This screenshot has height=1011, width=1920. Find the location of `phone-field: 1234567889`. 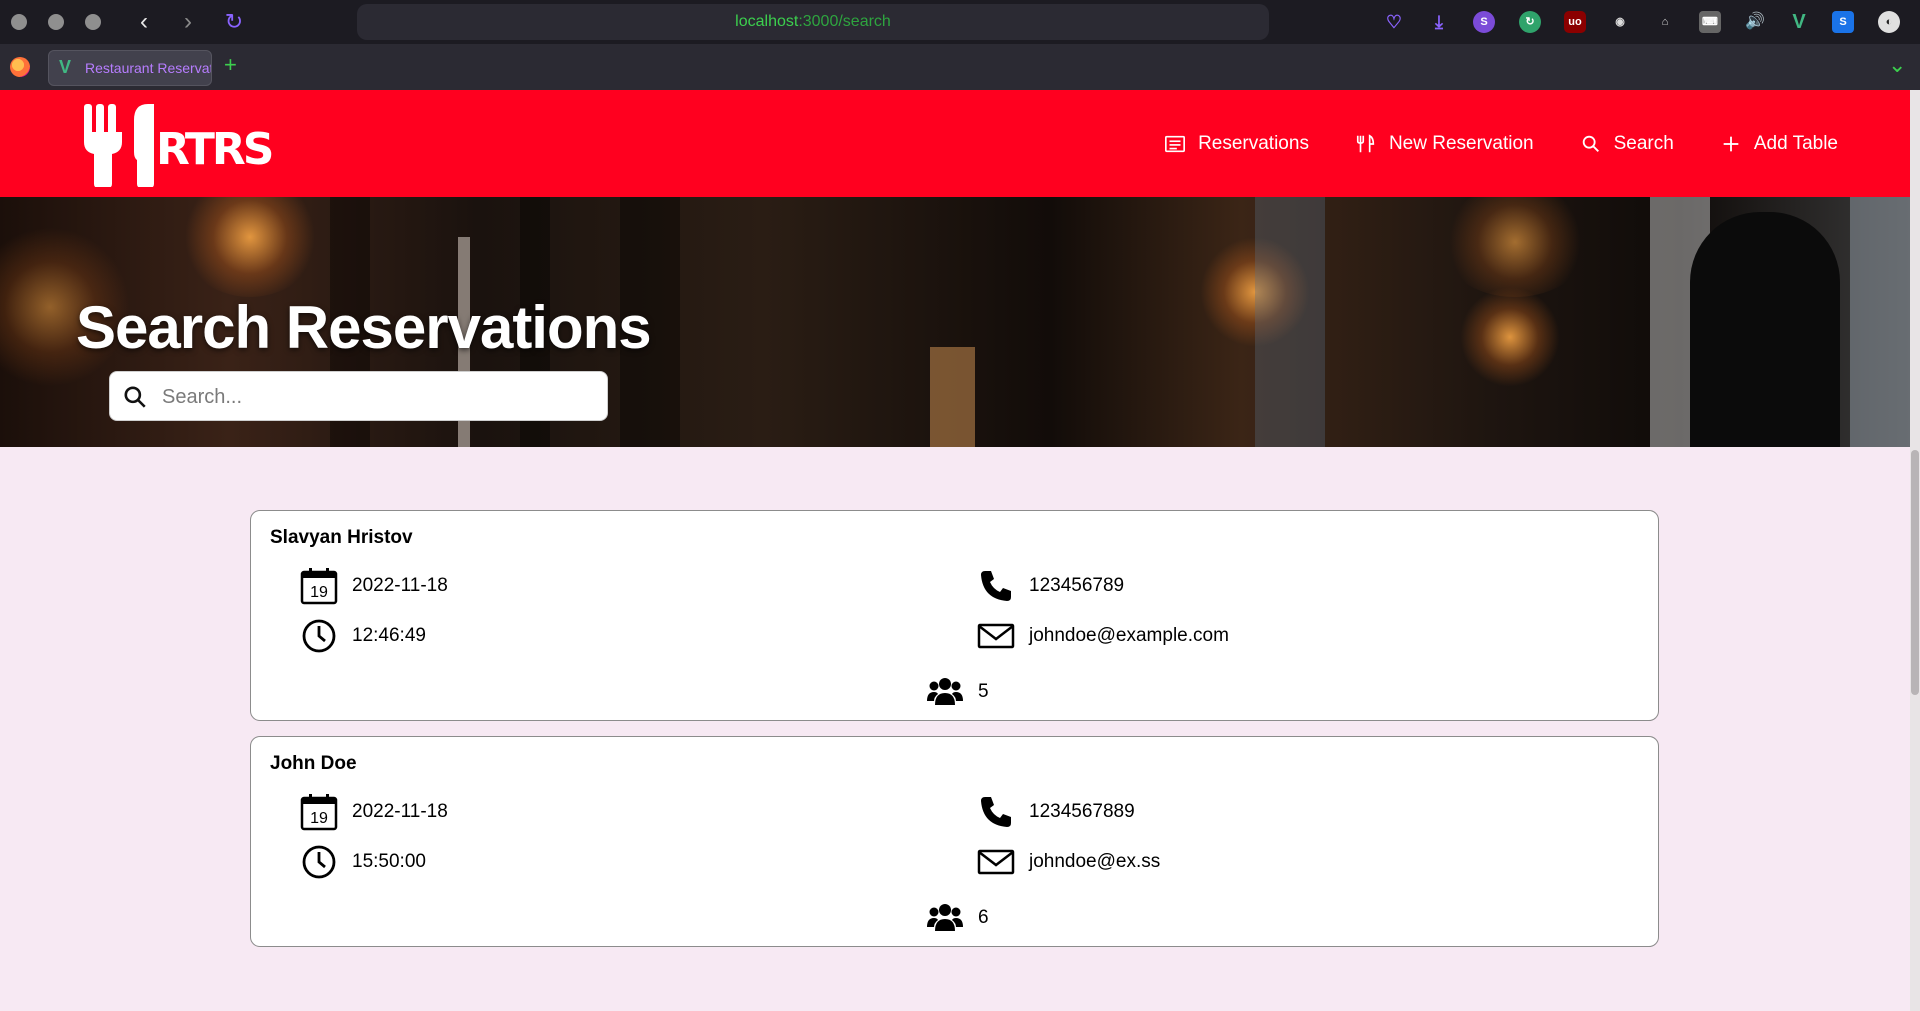

phone-field: 1234567889 is located at coordinates (1056, 812).